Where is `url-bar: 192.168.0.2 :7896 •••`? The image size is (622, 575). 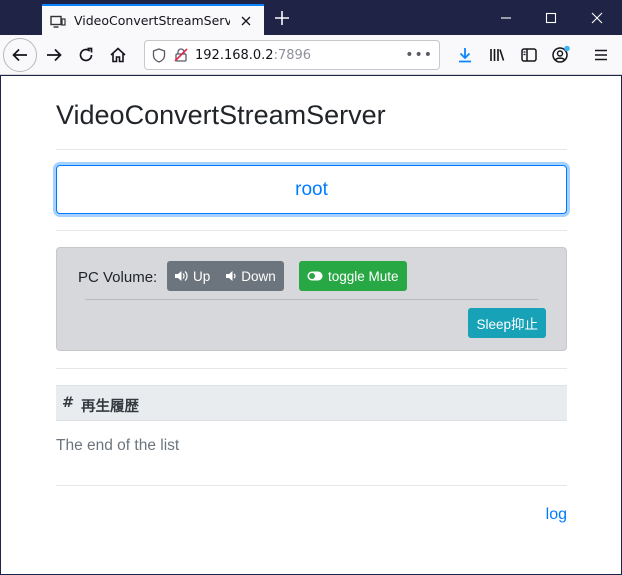 url-bar: 192.168.0.2 :7896 ••• is located at coordinates (292, 55).